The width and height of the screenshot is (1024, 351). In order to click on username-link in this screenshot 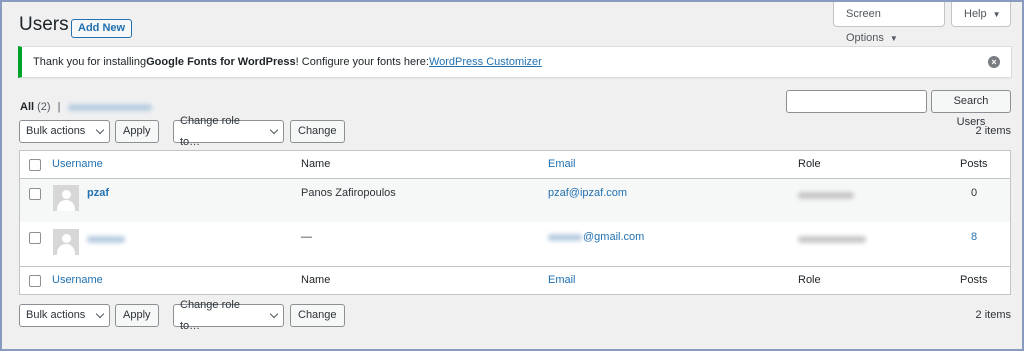, I will do `click(106, 239)`.